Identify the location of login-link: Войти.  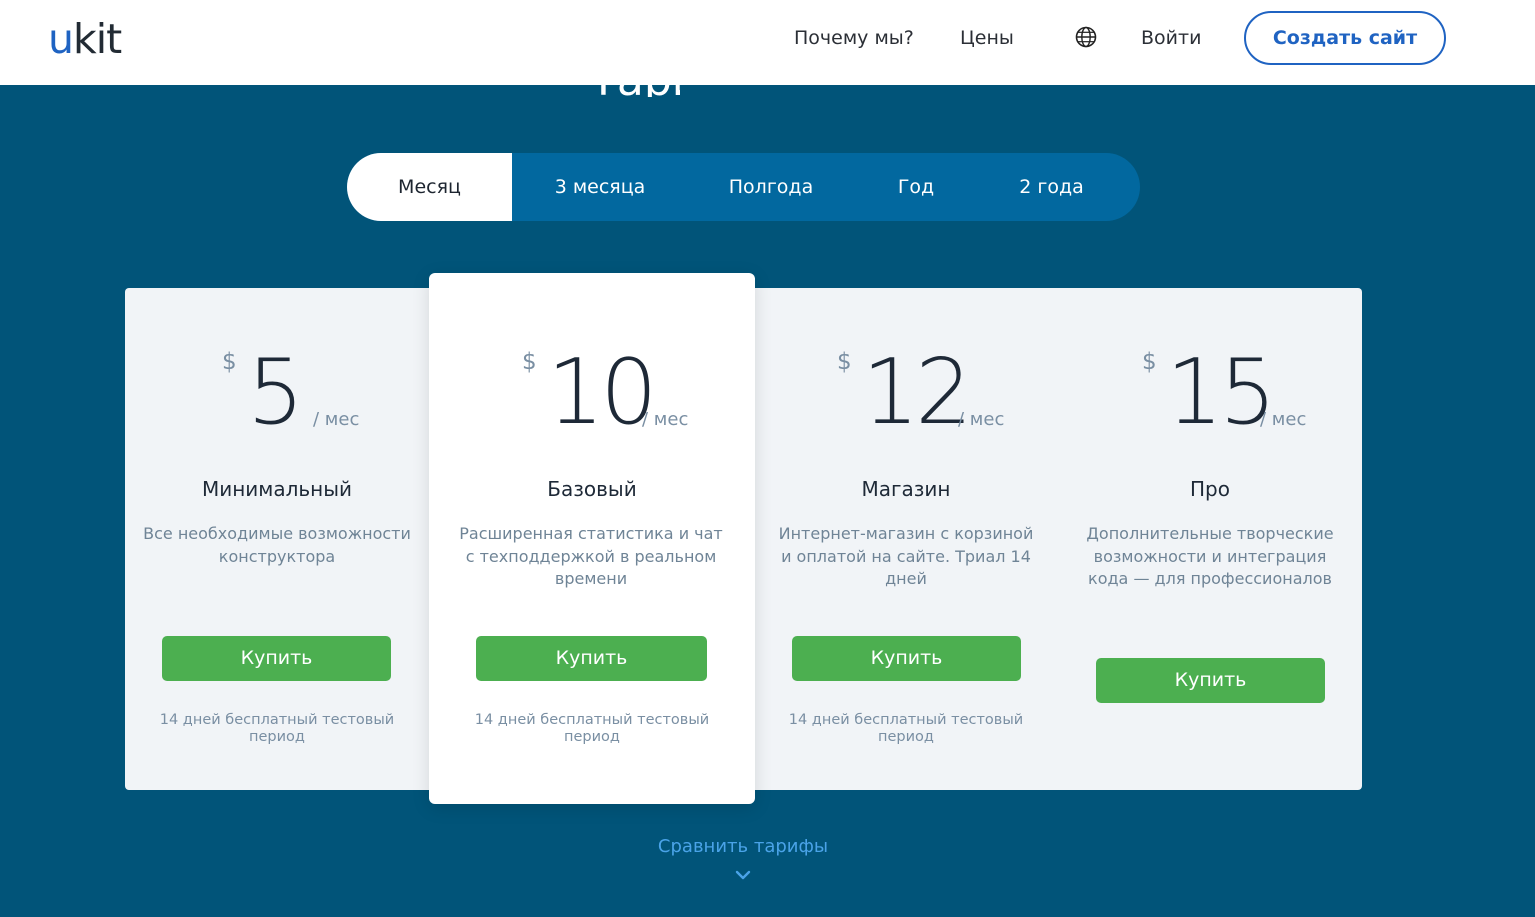
(1171, 38).